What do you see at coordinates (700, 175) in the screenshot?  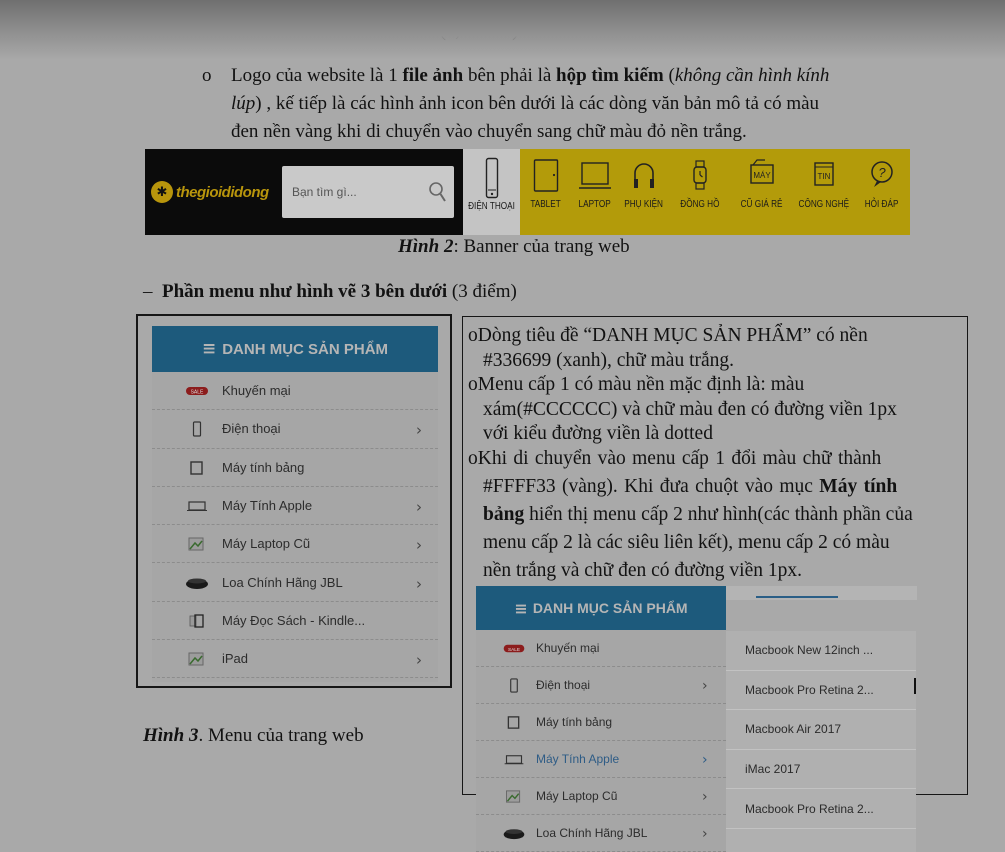 I see `watch-icon` at bounding box center [700, 175].